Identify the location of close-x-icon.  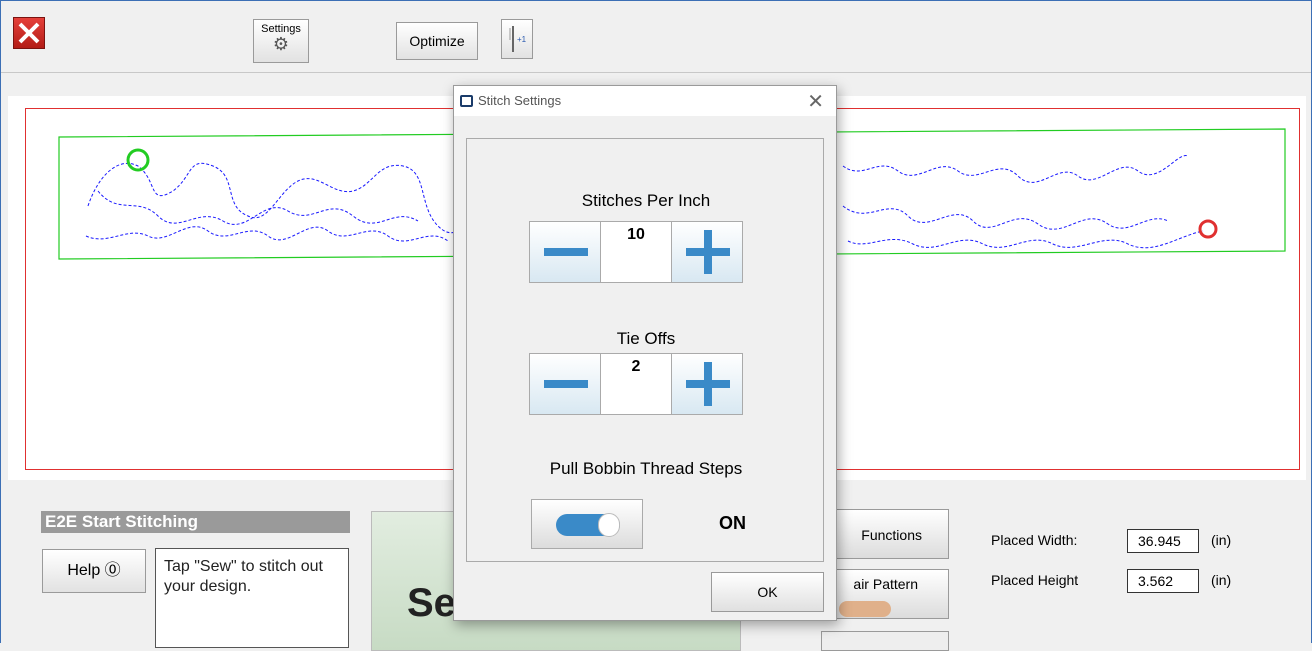
(29, 33).